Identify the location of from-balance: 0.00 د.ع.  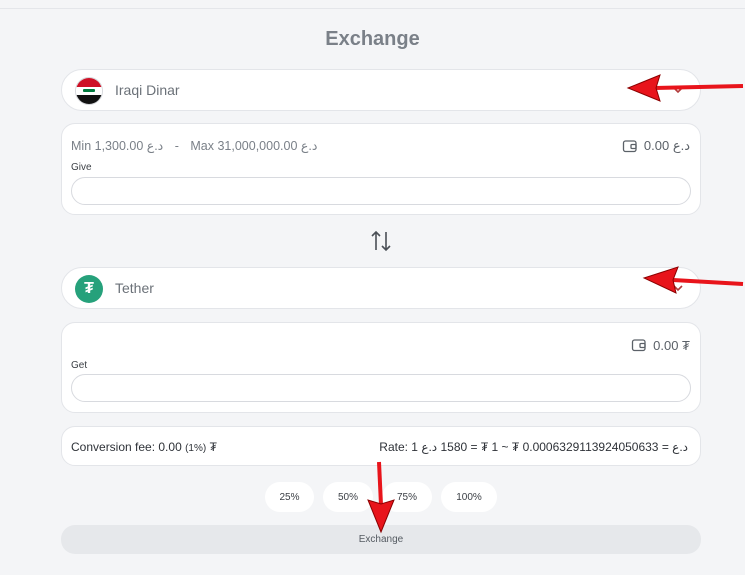
(656, 146).